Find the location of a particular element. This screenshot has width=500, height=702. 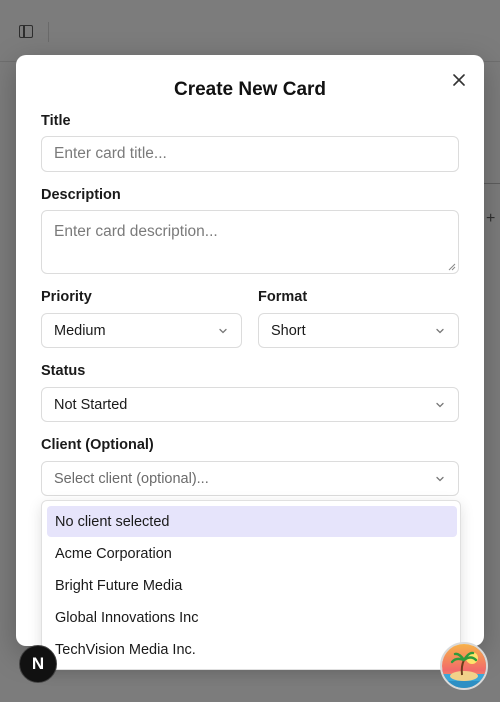

resize-handle-icon is located at coordinates (452, 267).